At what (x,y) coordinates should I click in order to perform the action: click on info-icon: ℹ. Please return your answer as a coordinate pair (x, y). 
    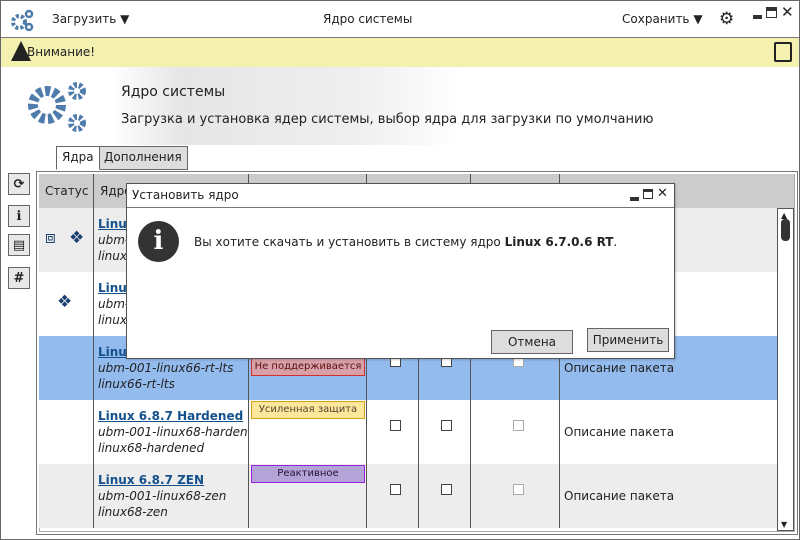
    Looking at the image, I should click on (19, 216).